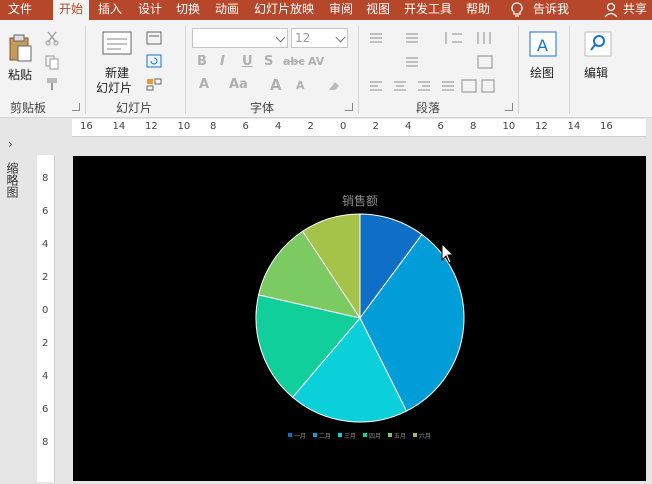 The image size is (652, 484). Describe the element at coordinates (319, 38) in the screenshot. I see `font-size-combo: 12` at that location.